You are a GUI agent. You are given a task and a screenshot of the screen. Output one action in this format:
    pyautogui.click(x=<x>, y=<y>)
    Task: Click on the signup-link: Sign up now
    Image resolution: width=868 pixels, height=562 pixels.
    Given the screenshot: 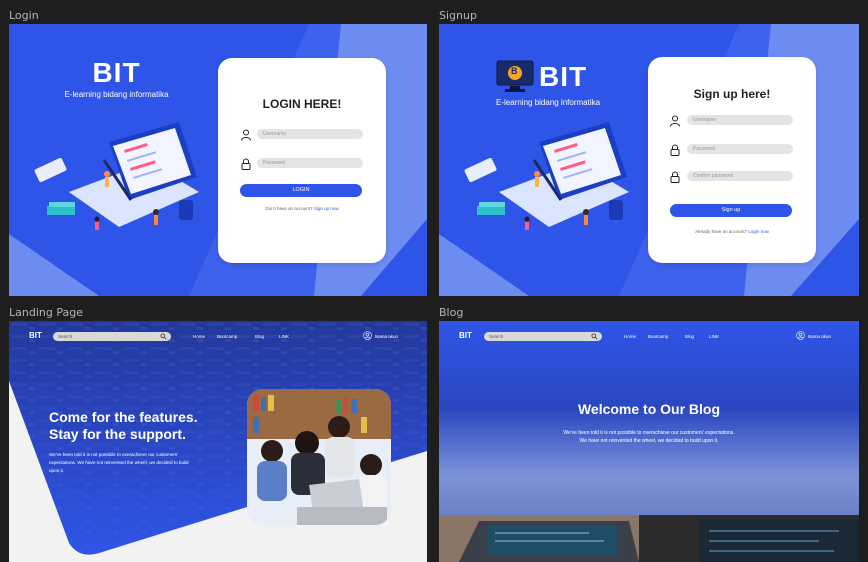 What is the action you would take?
    pyautogui.click(x=326, y=208)
    